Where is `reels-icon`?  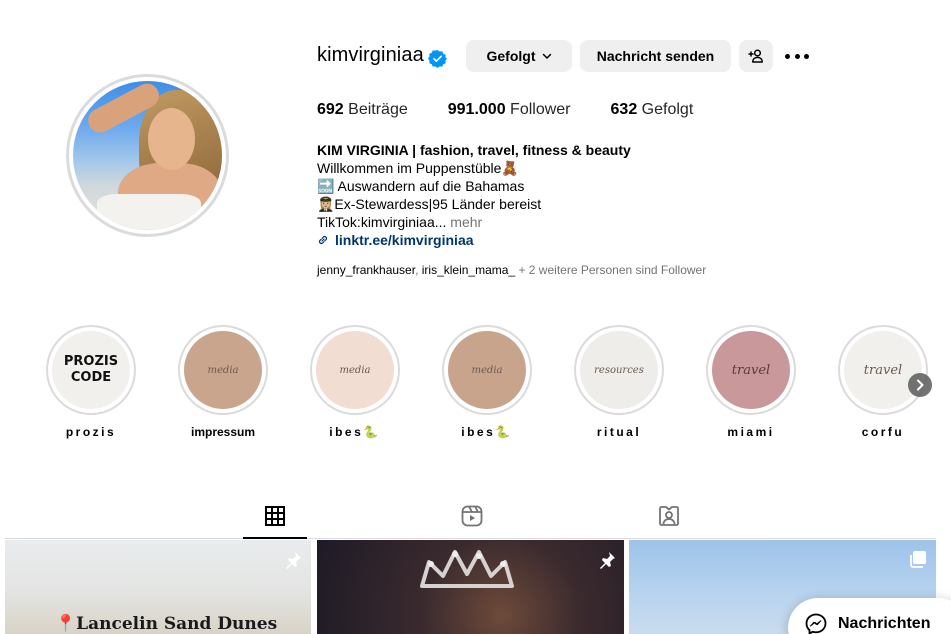
reels-icon is located at coordinates (472, 516).